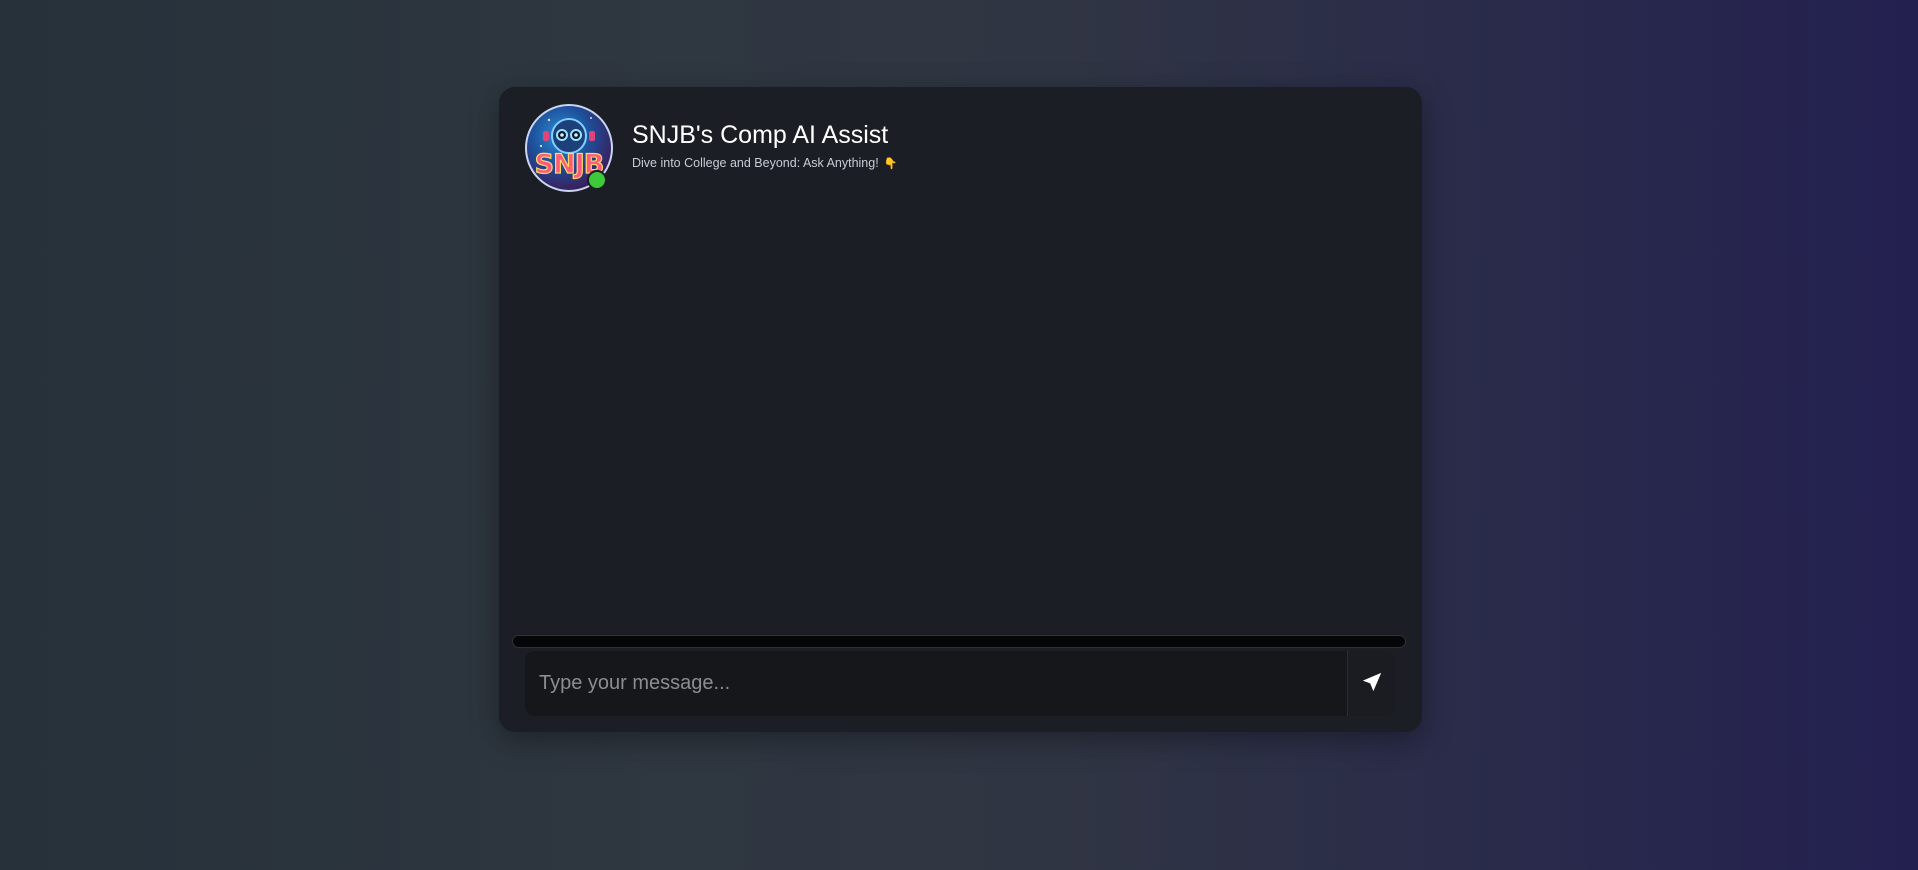  I want to click on message-composer, so click(960, 683).